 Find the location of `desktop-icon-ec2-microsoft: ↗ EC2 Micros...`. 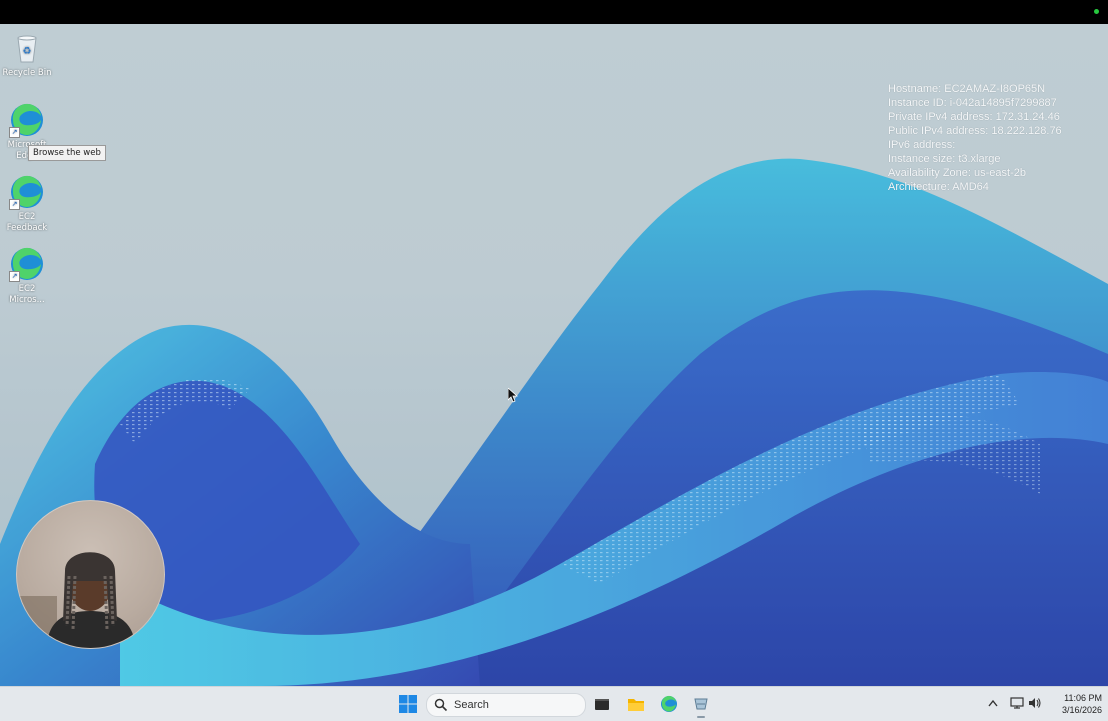

desktop-icon-ec2-microsoft: ↗ EC2 Micros... is located at coordinates (27, 276).